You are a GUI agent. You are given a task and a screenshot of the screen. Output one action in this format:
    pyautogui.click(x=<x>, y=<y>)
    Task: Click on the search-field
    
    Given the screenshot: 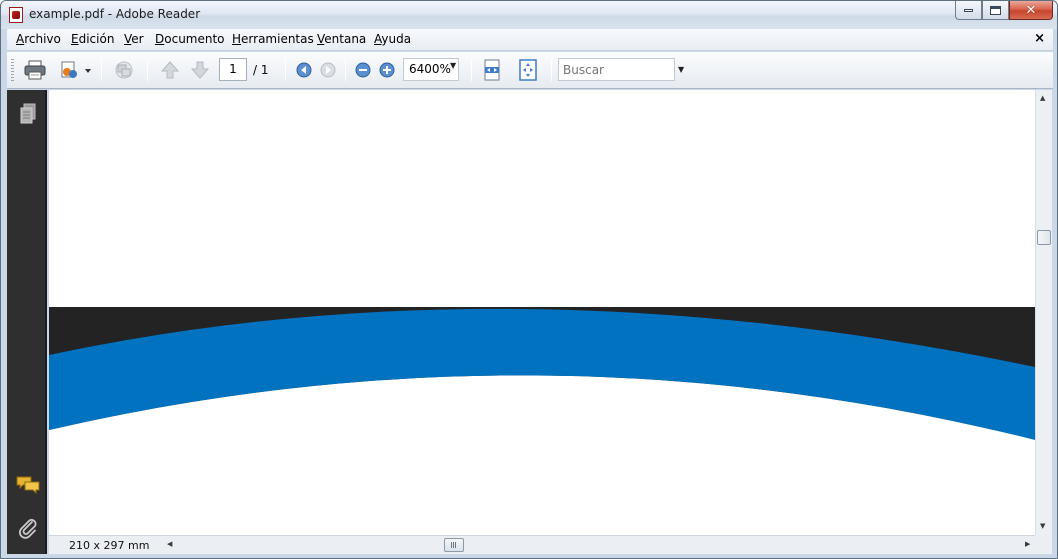 What is the action you would take?
    pyautogui.click(x=616, y=69)
    